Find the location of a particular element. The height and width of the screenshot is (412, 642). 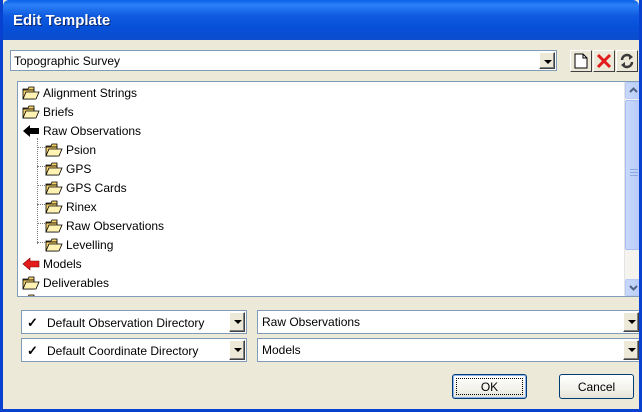

focus-rectangle is located at coordinates (489, 386).